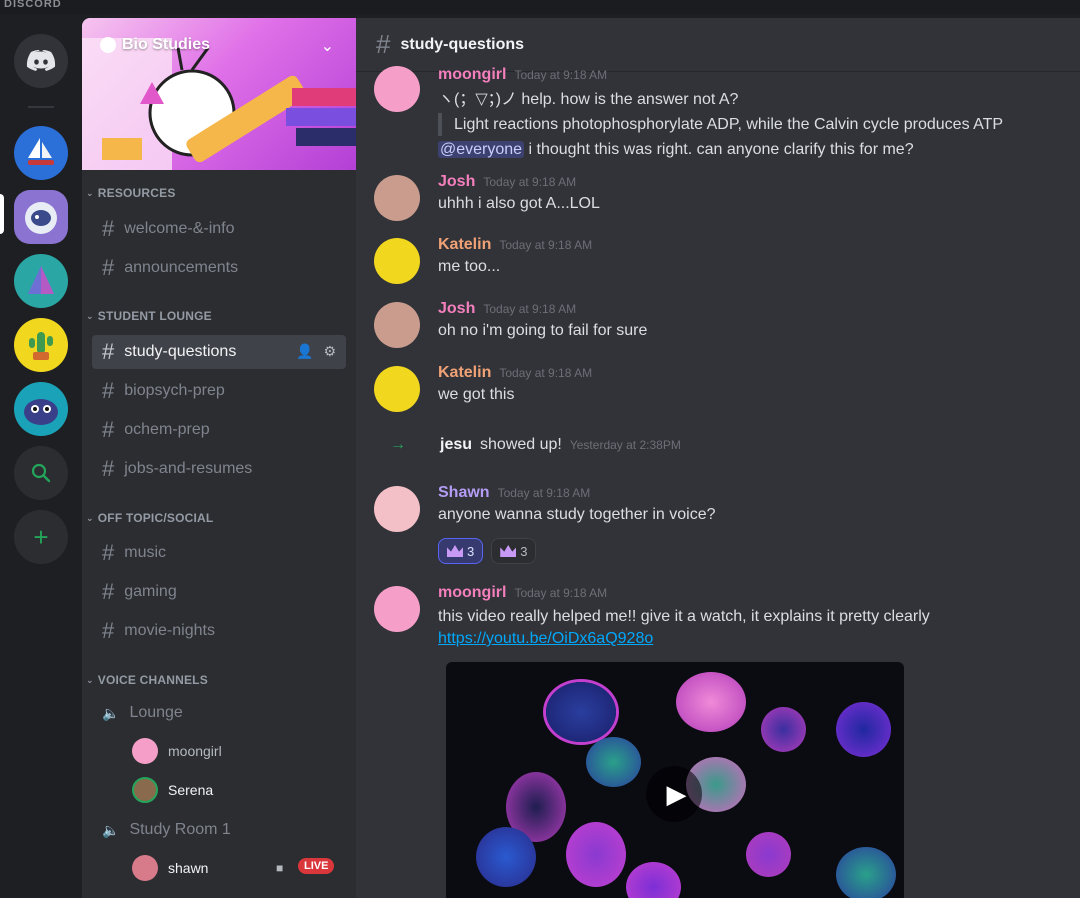 This screenshot has height=898, width=1080. What do you see at coordinates (41, 281) in the screenshot?
I see `server-shapes` at bounding box center [41, 281].